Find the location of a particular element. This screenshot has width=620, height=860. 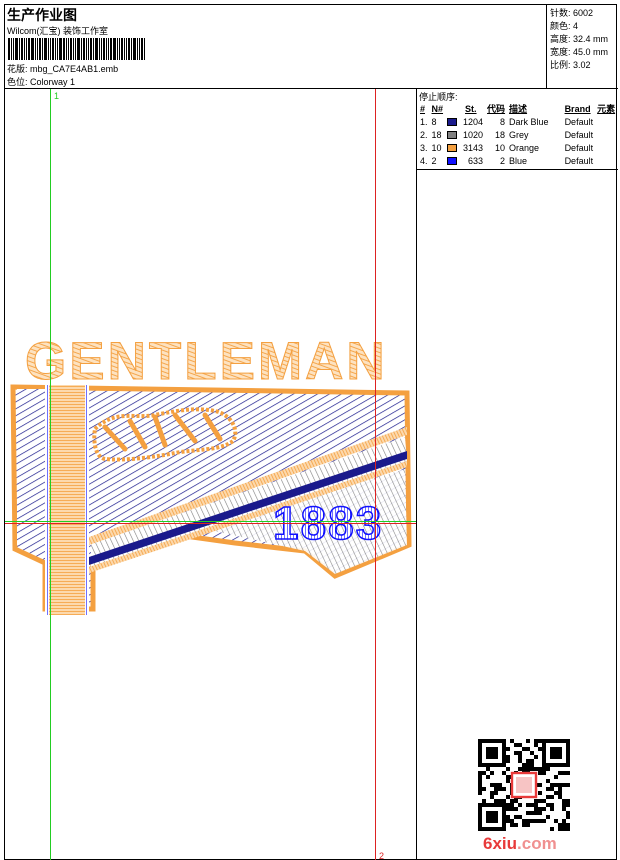

row-description: Blue is located at coordinates (518, 160).